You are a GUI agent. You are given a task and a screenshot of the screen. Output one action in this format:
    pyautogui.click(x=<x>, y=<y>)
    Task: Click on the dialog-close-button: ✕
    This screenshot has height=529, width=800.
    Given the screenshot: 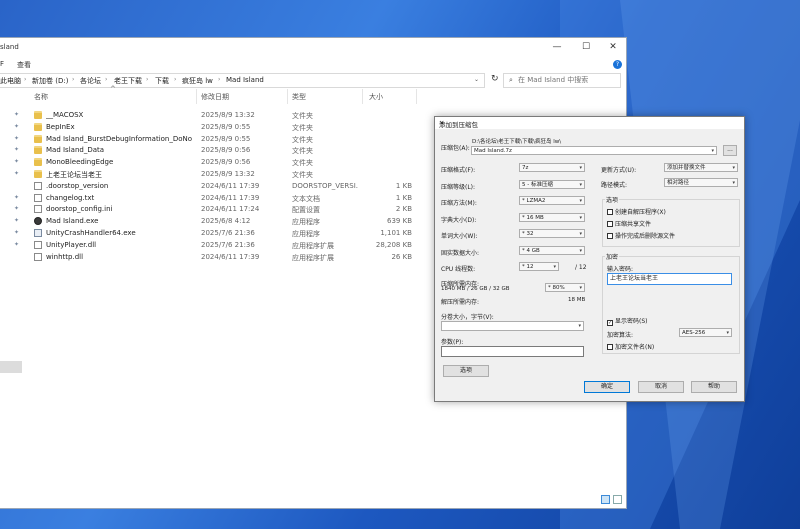 What is the action you would take?
    pyautogui.click(x=590, y=123)
    